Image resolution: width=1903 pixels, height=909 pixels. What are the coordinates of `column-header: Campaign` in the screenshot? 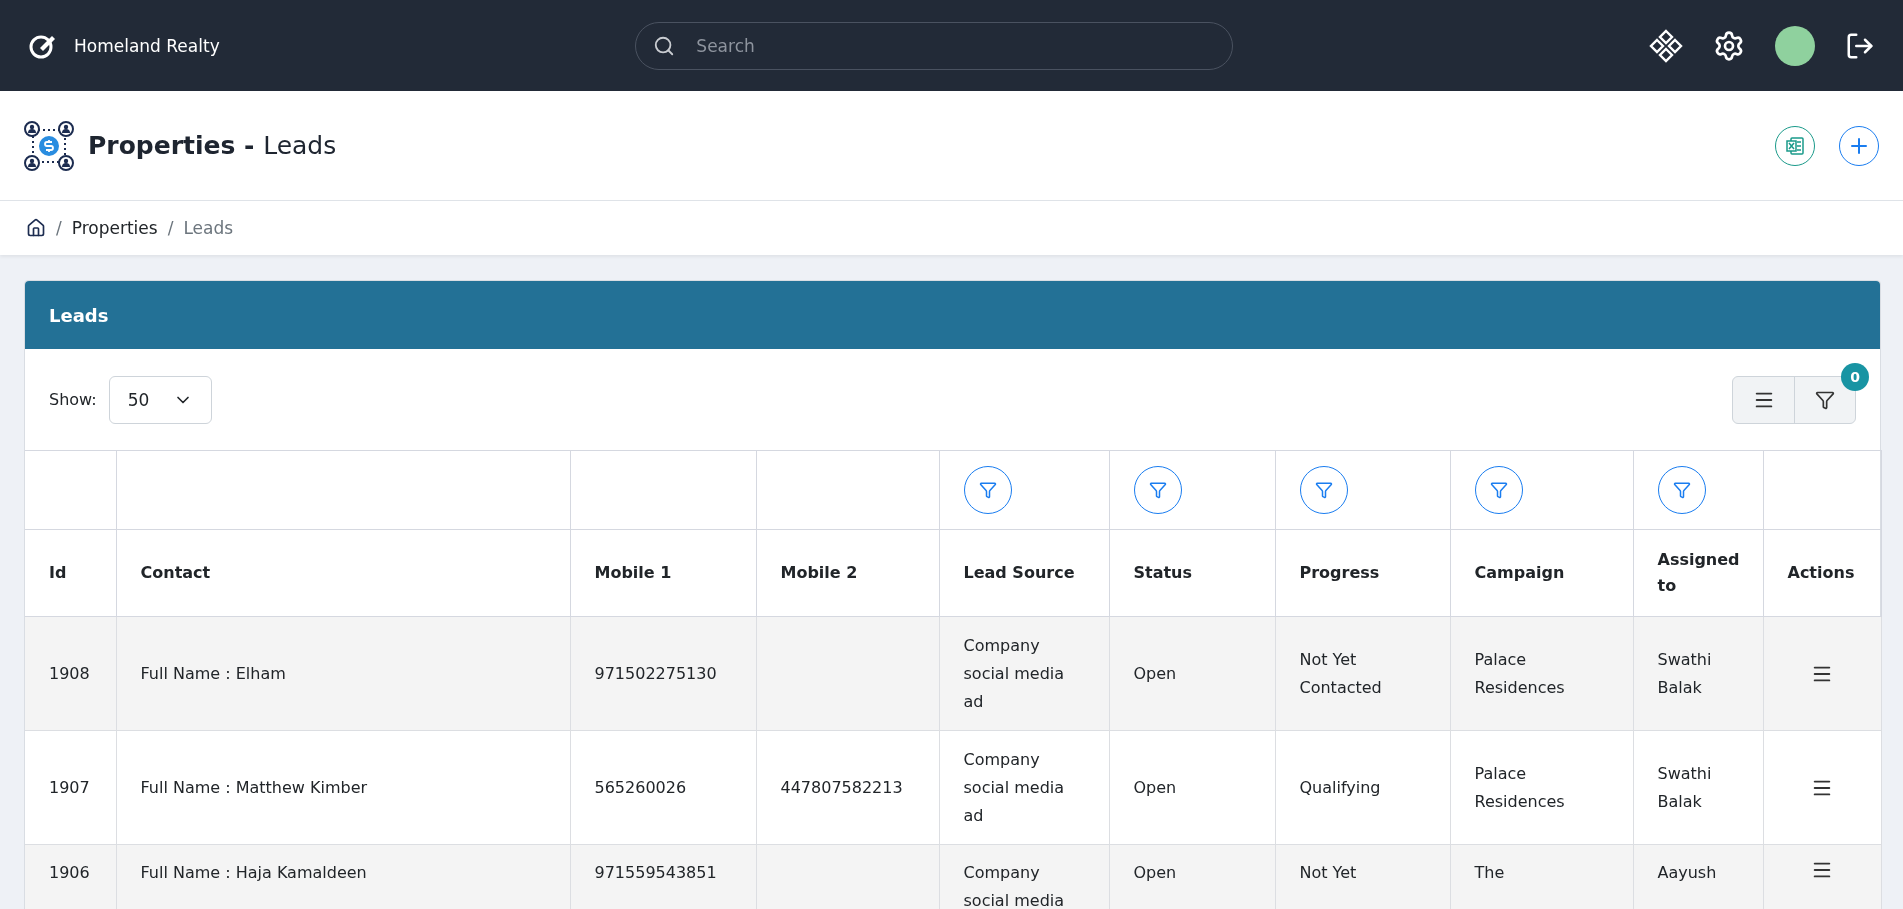 It's located at (1519, 573).